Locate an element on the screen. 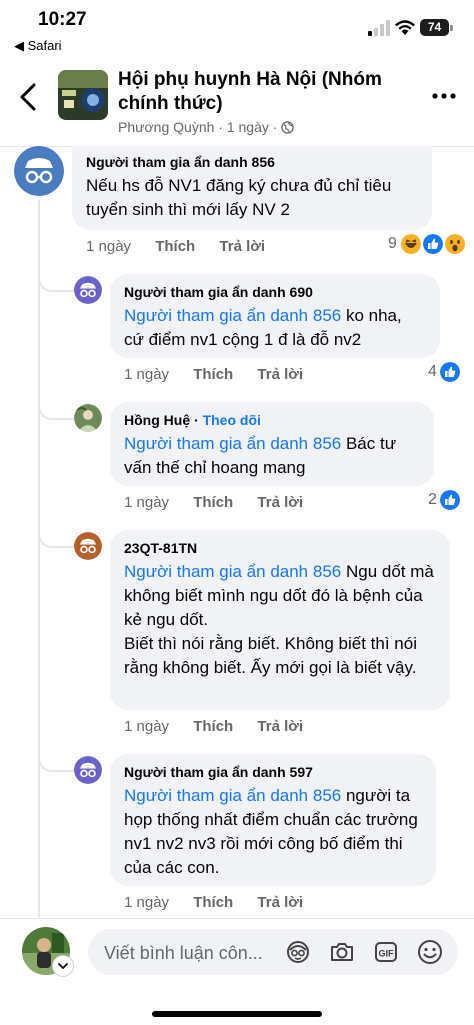 The height and width of the screenshot is (1025, 474). reaction-summary: 2 is located at coordinates (444, 500).